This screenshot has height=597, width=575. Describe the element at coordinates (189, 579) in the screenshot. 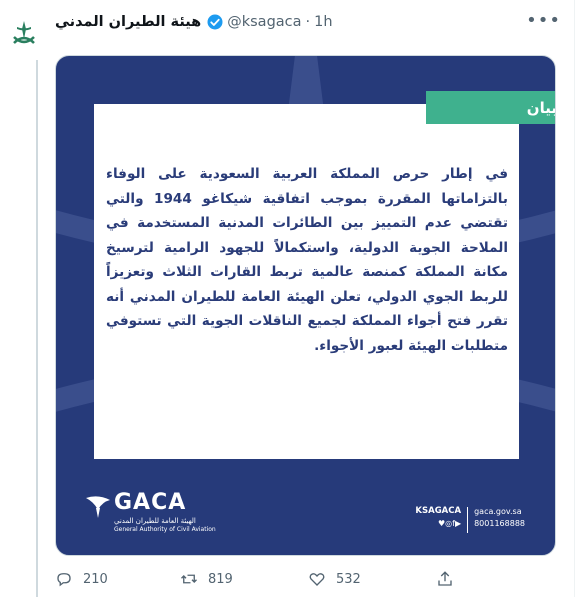

I see `retweet-icon` at that location.